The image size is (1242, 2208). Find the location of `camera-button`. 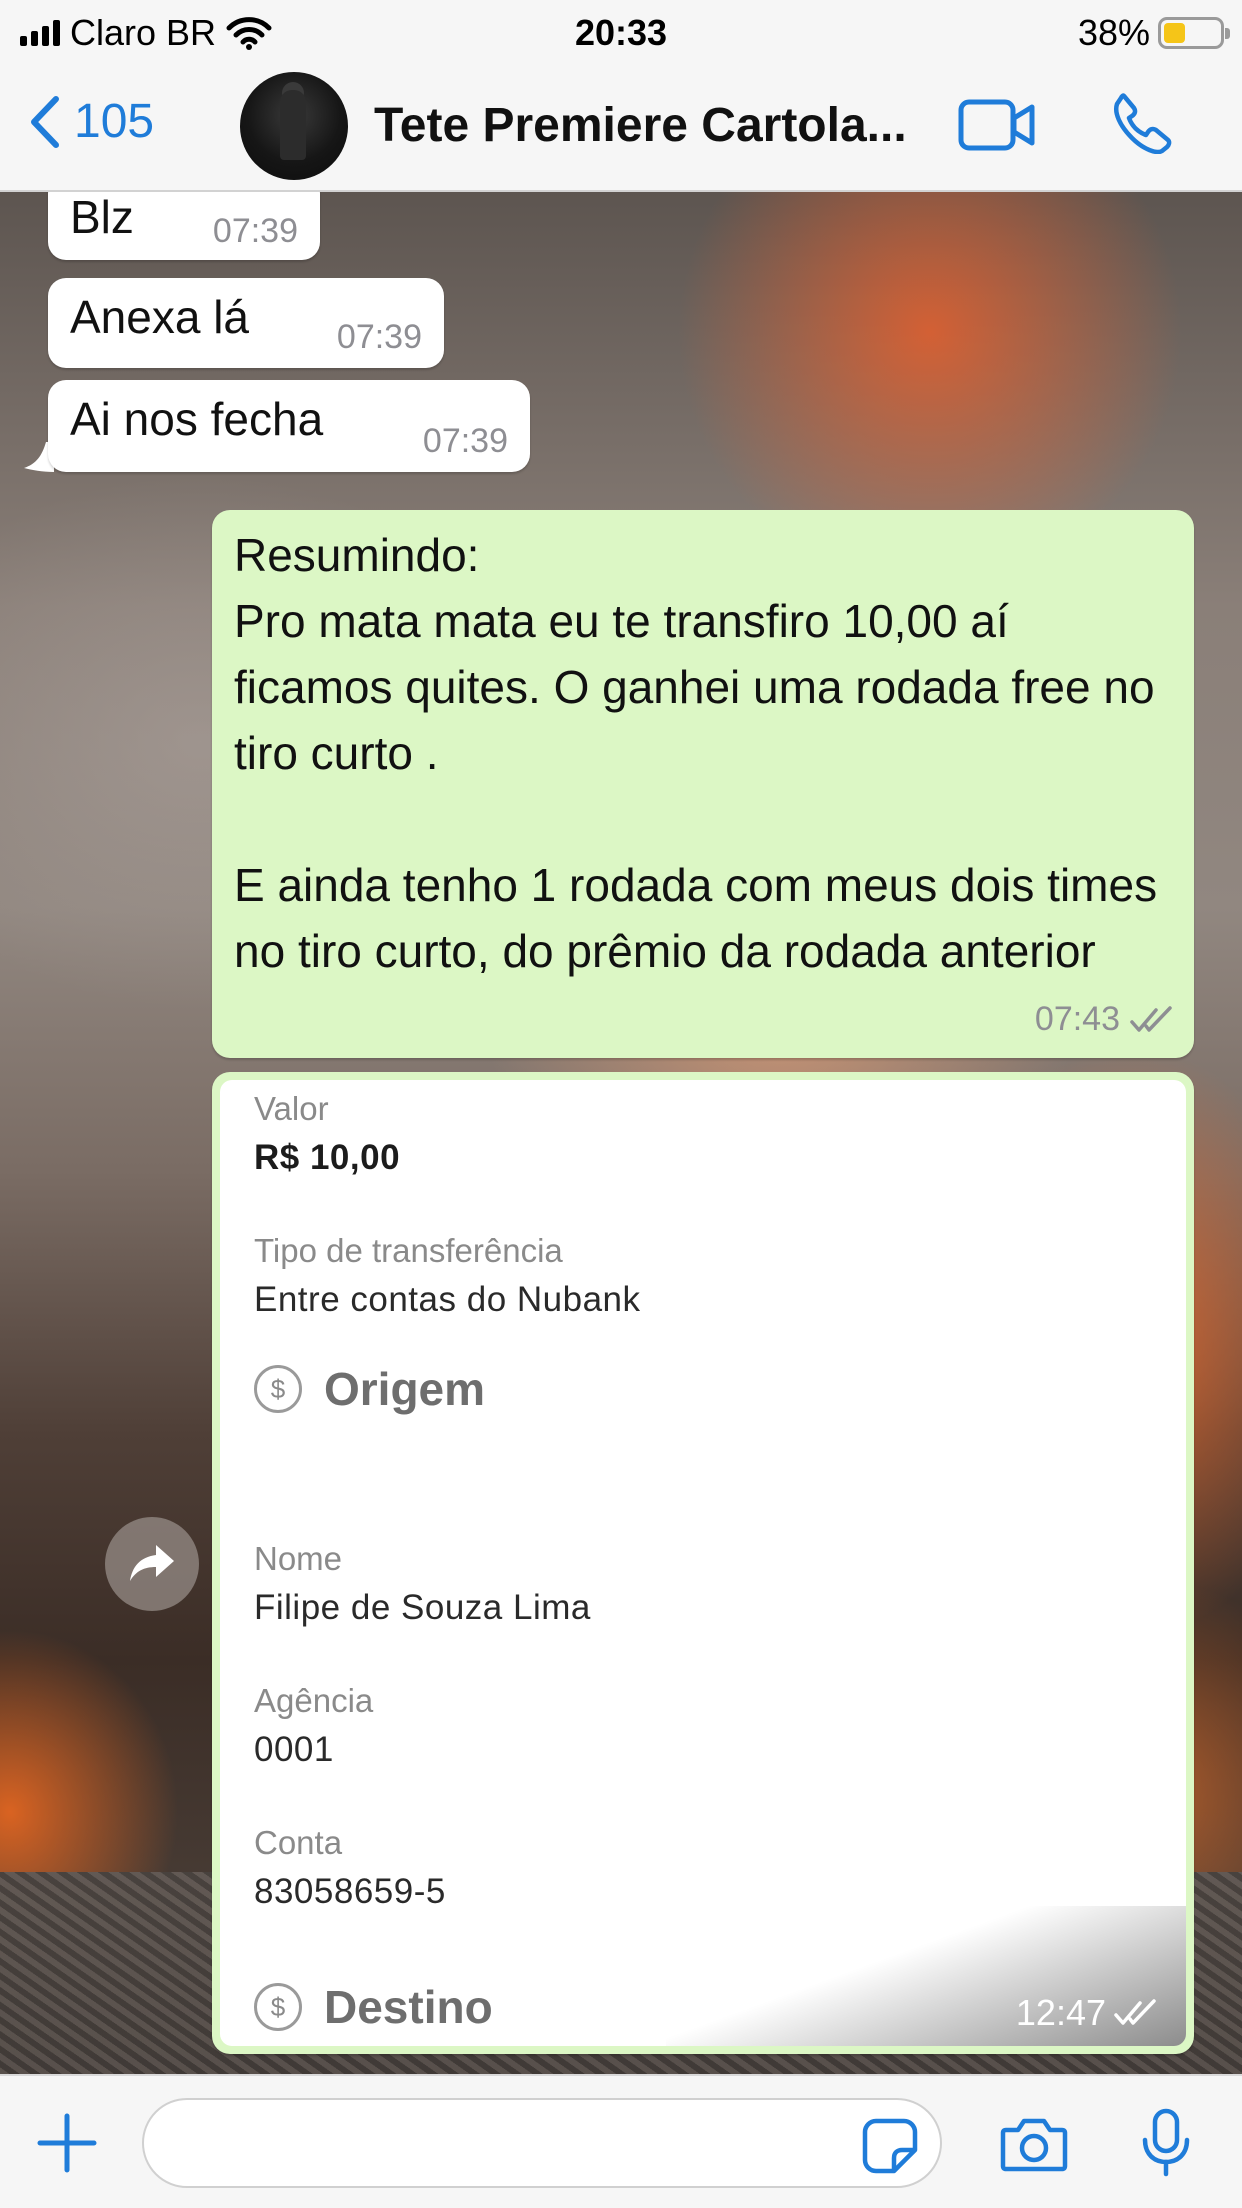

camera-button is located at coordinates (1034, 2146).